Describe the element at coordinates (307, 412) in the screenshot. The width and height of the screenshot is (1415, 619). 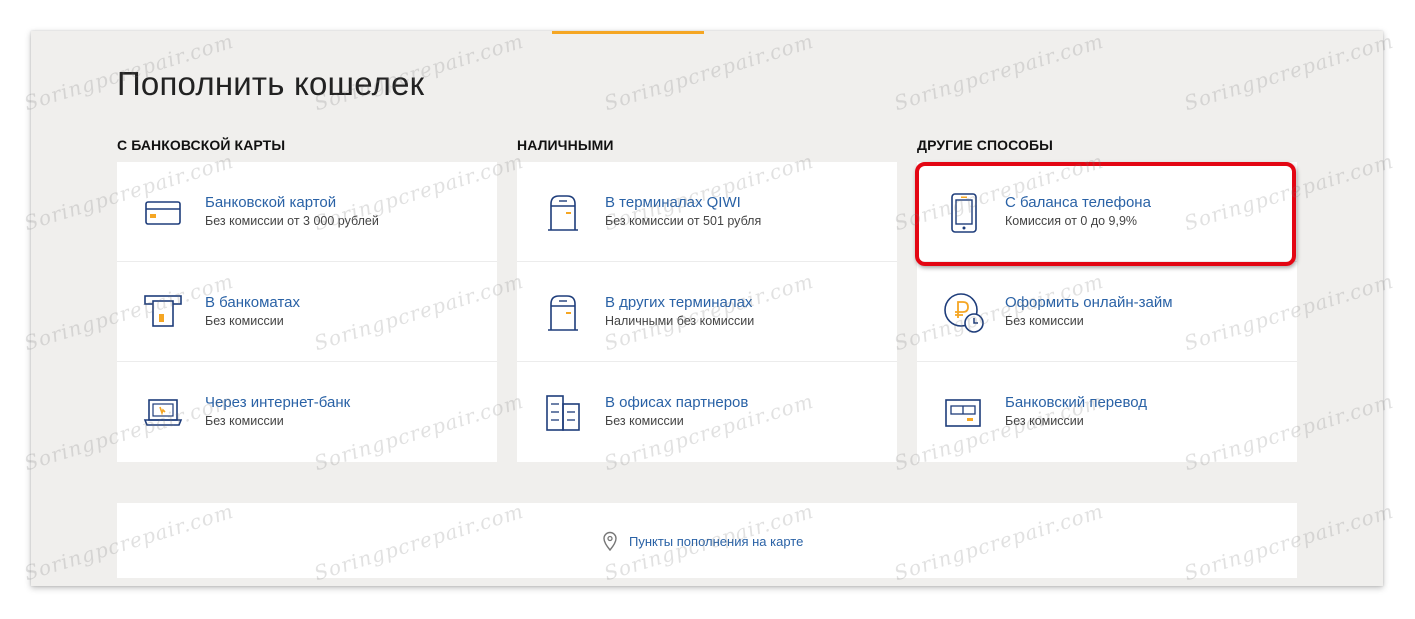
I see `method-internet-bank: Через интернет-банк Без комиссии` at that location.